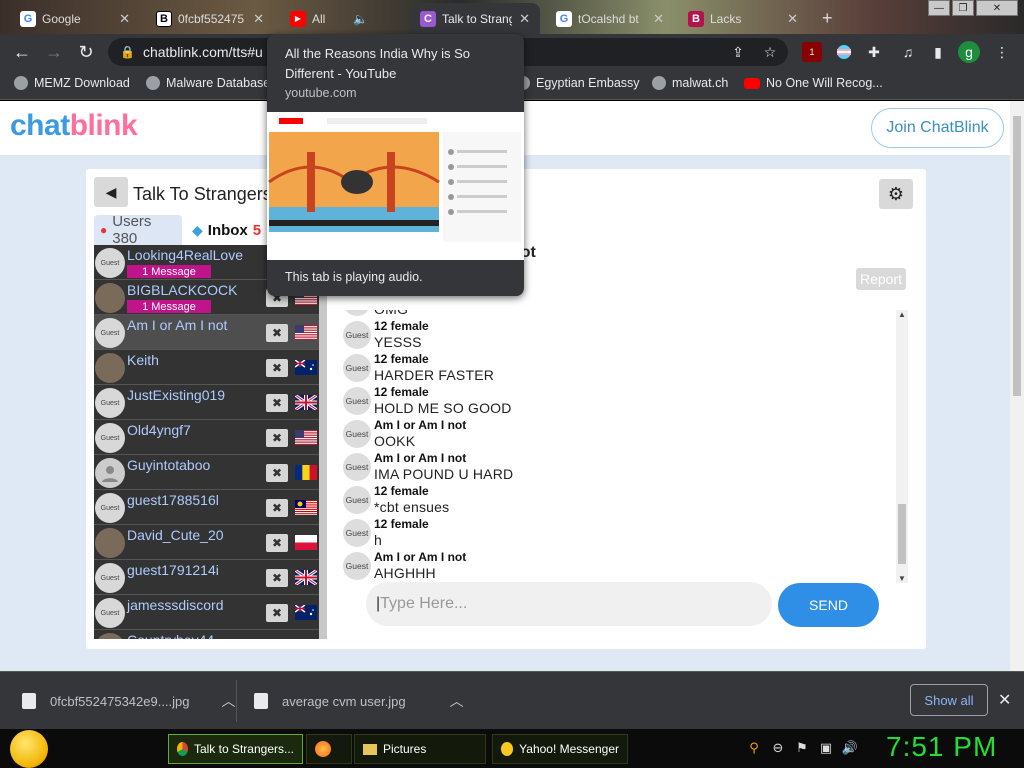 This screenshot has width=1024, height=768. I want to click on user-list-item: David_Cute_20 ✖, so click(206, 542).